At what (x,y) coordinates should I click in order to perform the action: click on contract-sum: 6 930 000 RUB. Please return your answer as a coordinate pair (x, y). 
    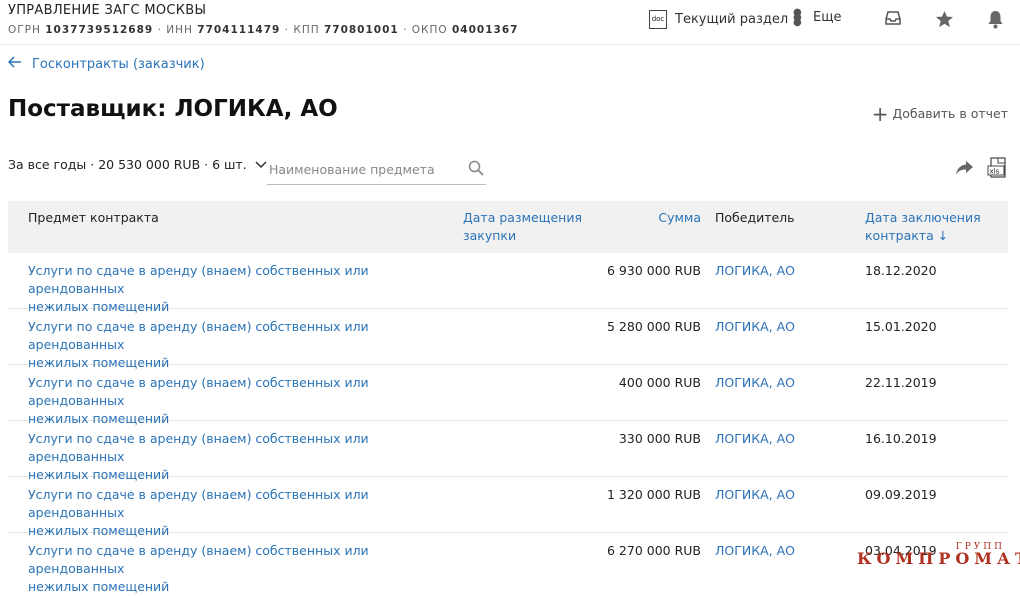
    Looking at the image, I should click on (653, 270).